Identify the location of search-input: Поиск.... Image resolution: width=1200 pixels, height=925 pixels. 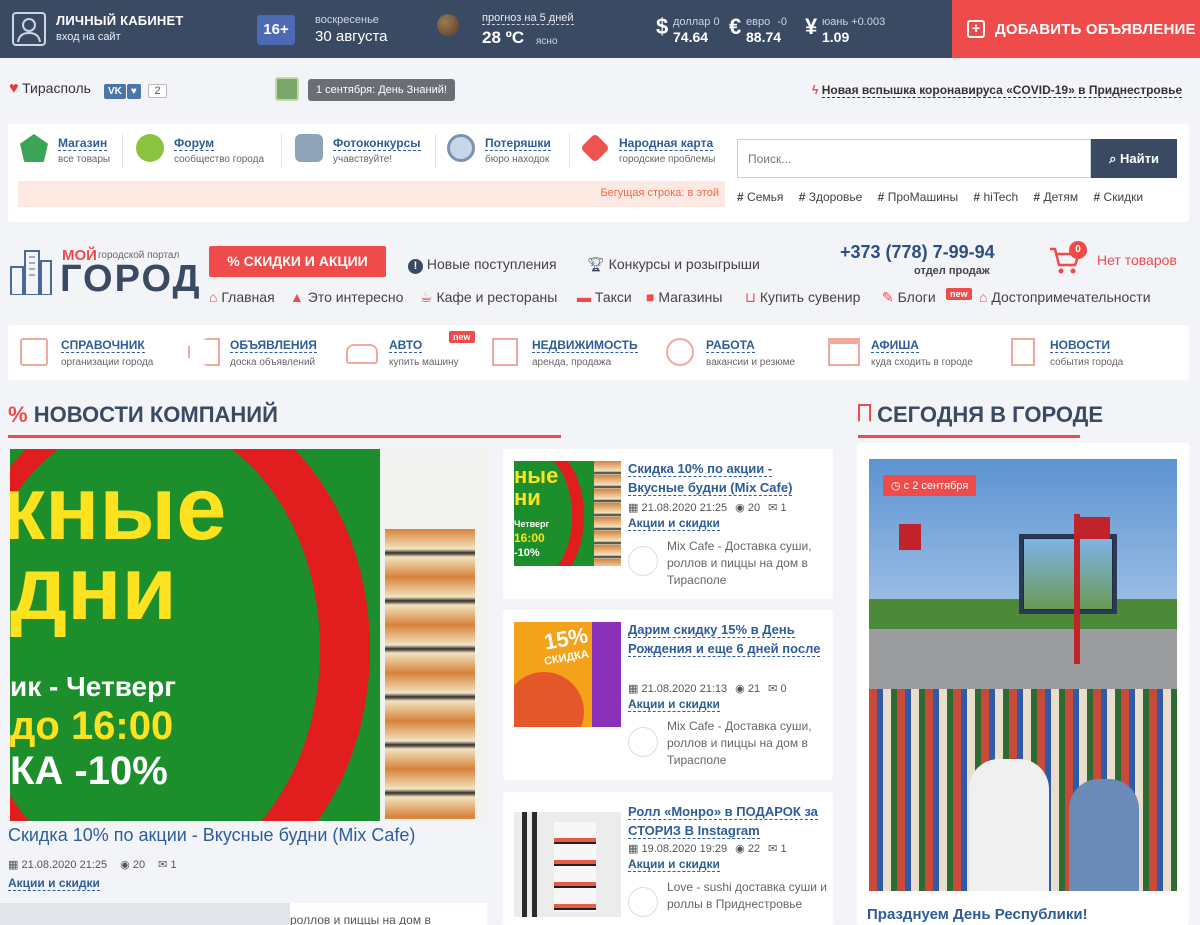
(914, 158).